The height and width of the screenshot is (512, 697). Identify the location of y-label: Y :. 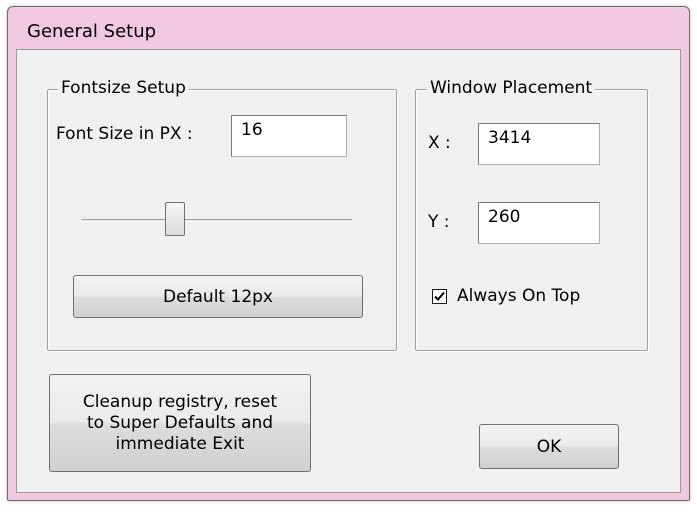
(439, 222).